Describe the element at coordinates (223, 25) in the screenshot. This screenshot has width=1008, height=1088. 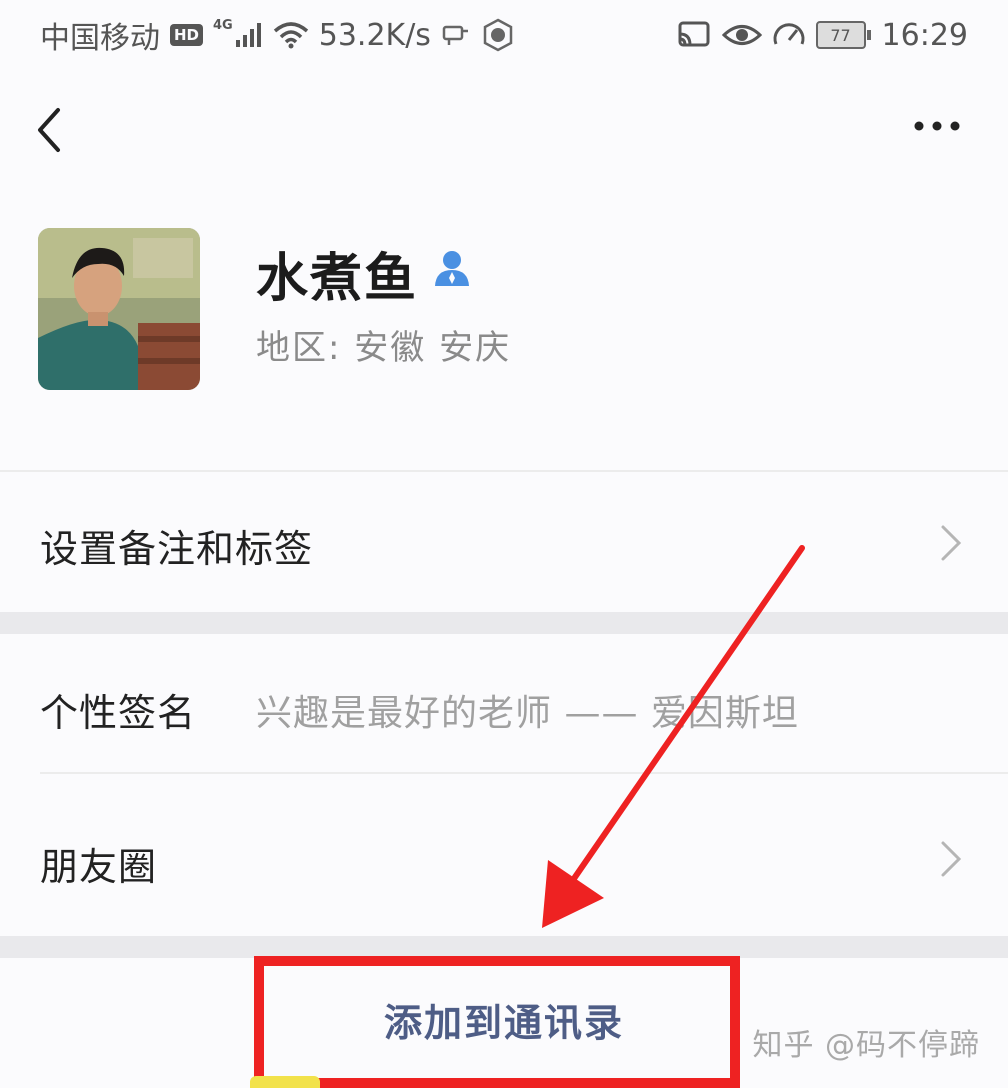
I see `network-type: 4G` at that location.